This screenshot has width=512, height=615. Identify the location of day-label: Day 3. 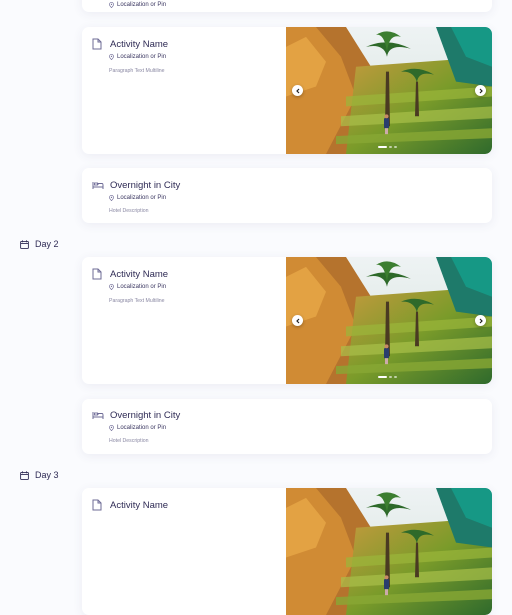
(47, 475).